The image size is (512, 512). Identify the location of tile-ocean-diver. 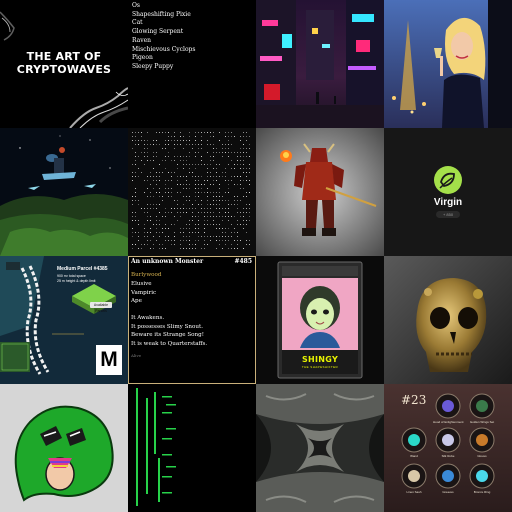
(64, 192).